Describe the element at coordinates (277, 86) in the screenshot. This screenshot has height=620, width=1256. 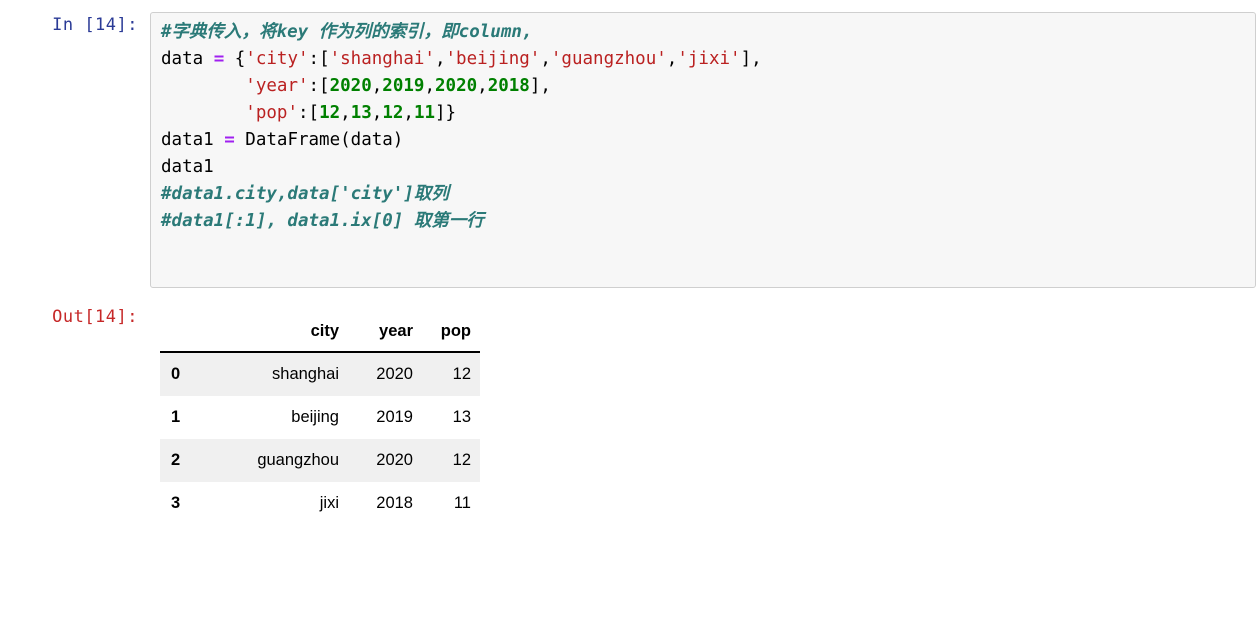
I see `code-token-string: 'year'` at that location.